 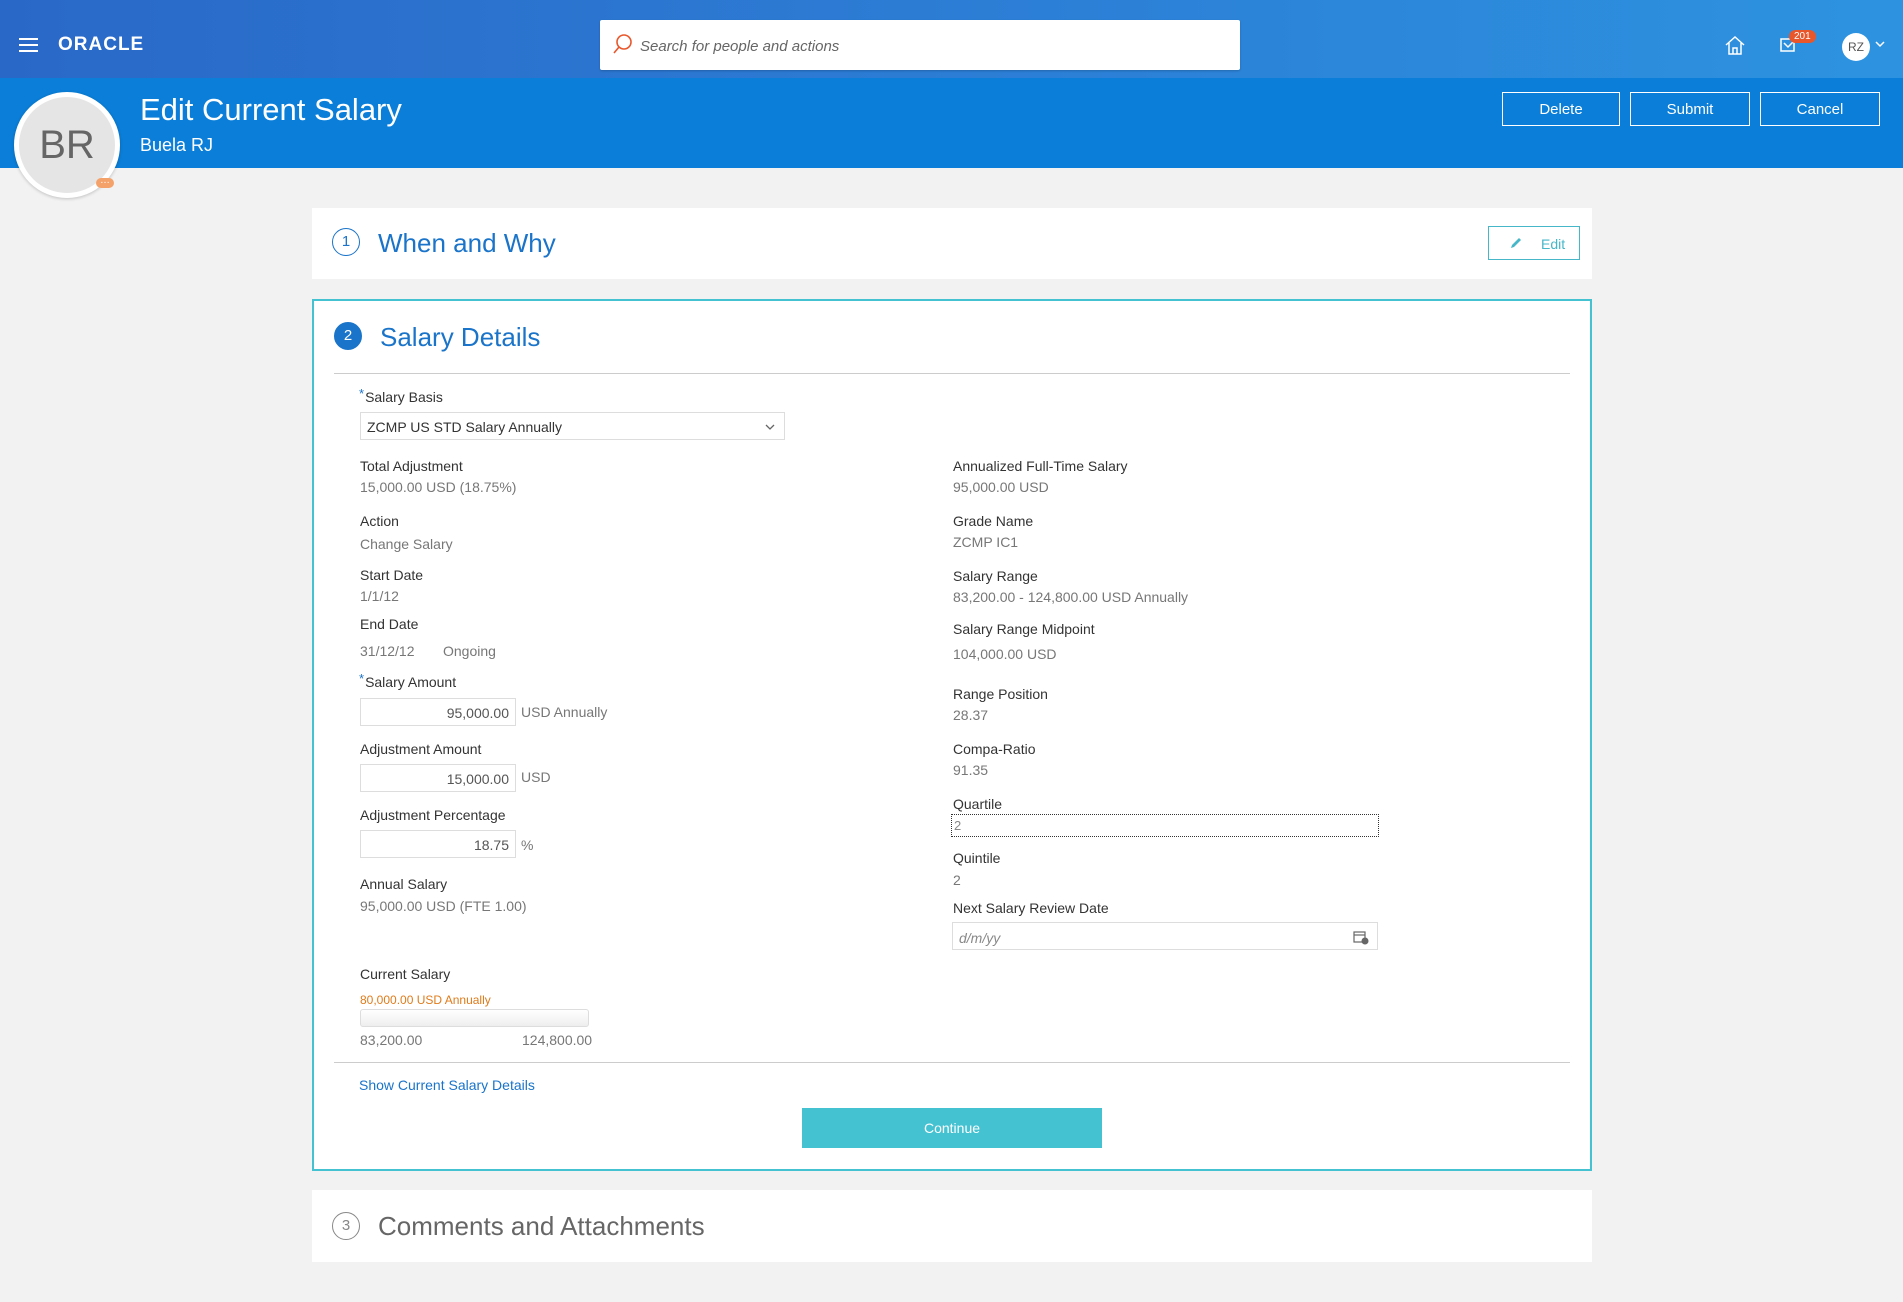 I want to click on range-min-value: 83,200.00, so click(x=391, y=1040).